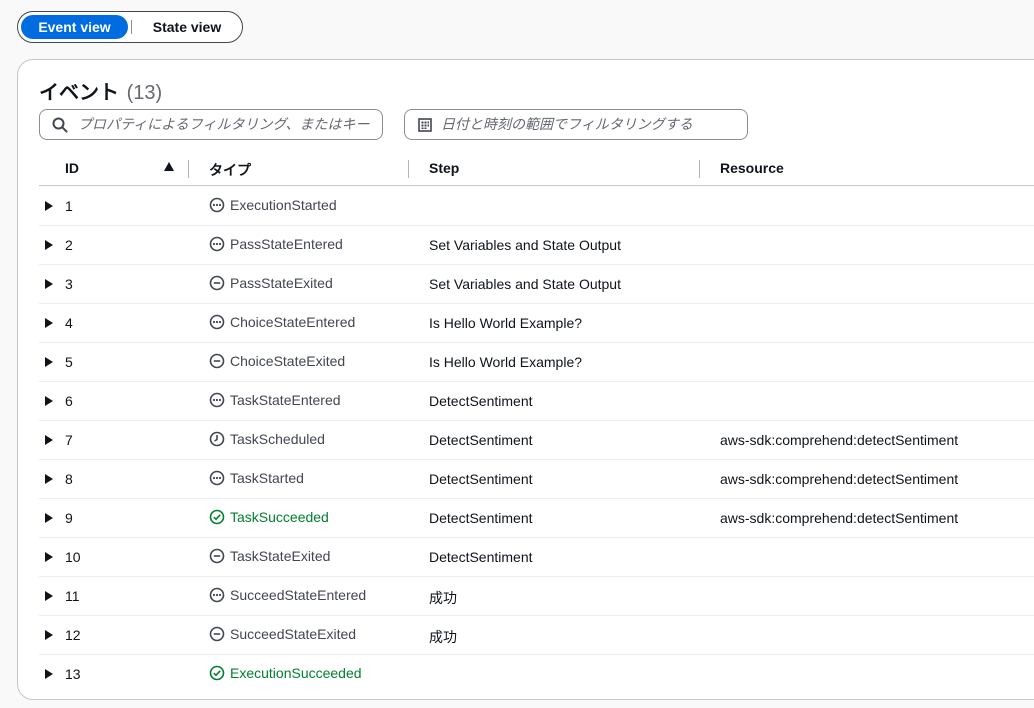 Image resolution: width=1034 pixels, height=708 pixels. Describe the element at coordinates (444, 168) in the screenshot. I see `column-header-step: Step` at that location.